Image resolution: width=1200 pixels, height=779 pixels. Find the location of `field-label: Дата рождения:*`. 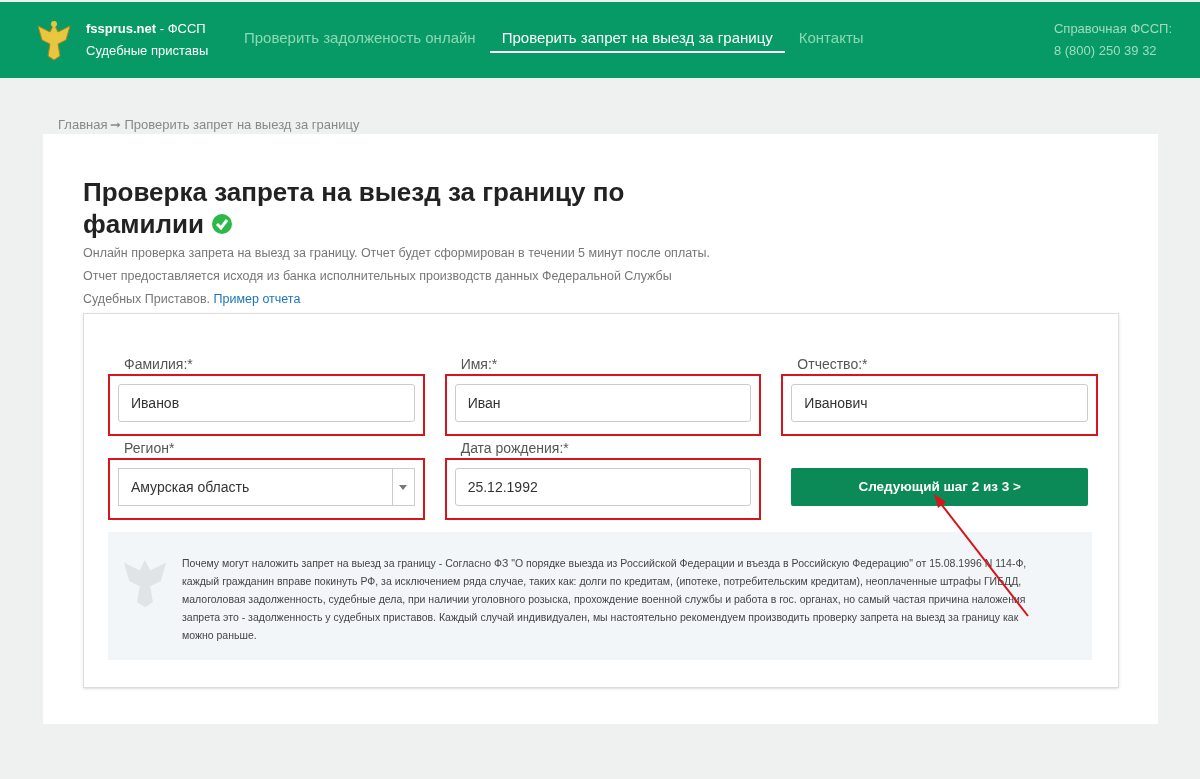

field-label: Дата рождения:* is located at coordinates (515, 448).